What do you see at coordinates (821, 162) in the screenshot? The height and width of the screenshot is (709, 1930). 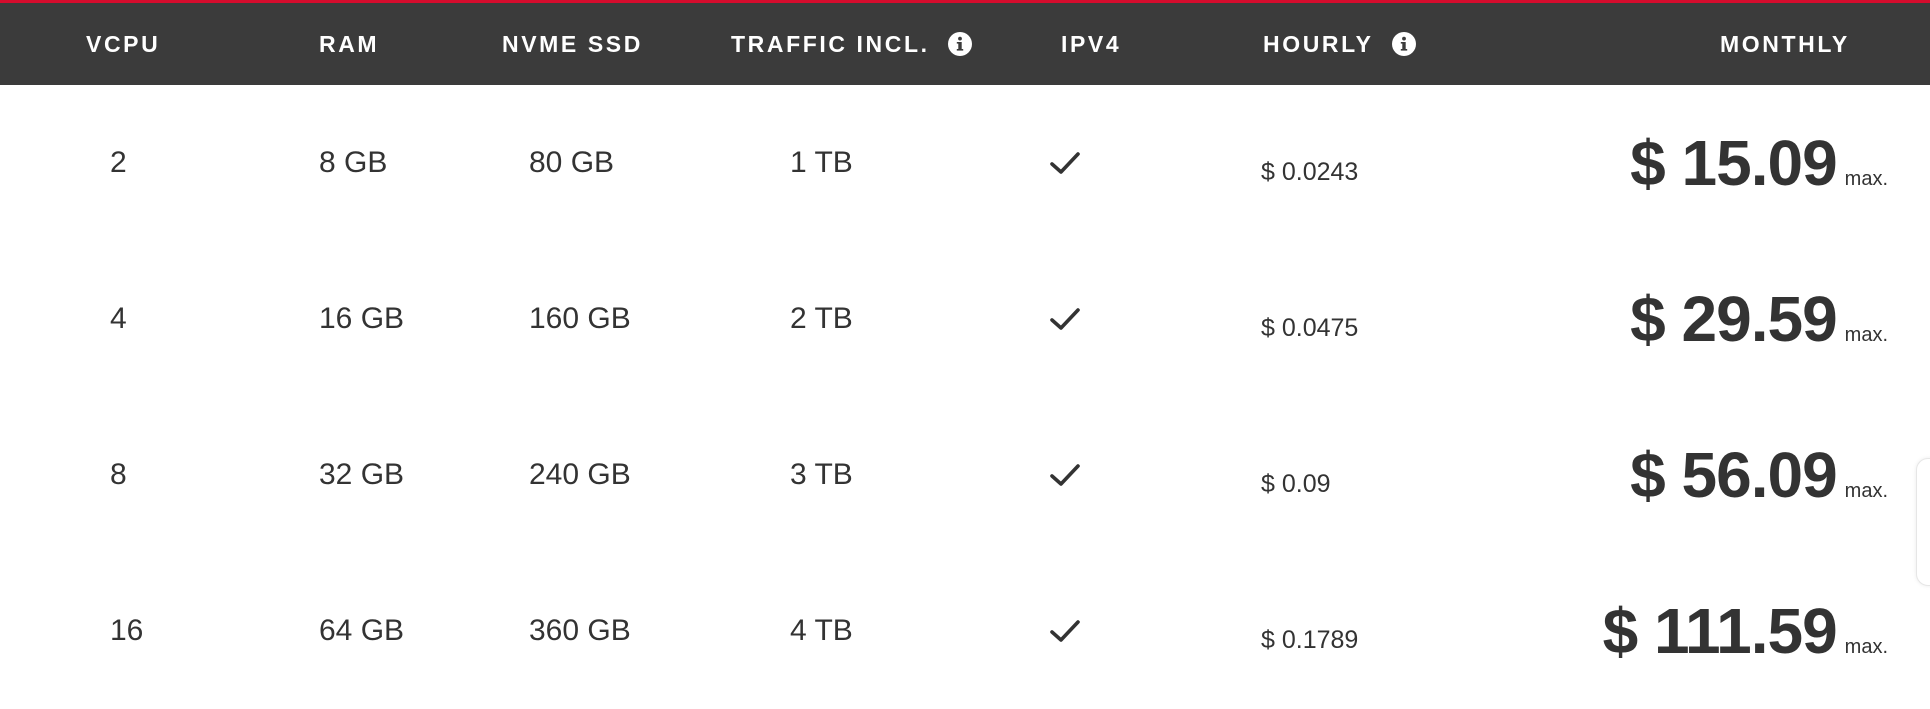 I see `cell-traffic: 1 TB` at bounding box center [821, 162].